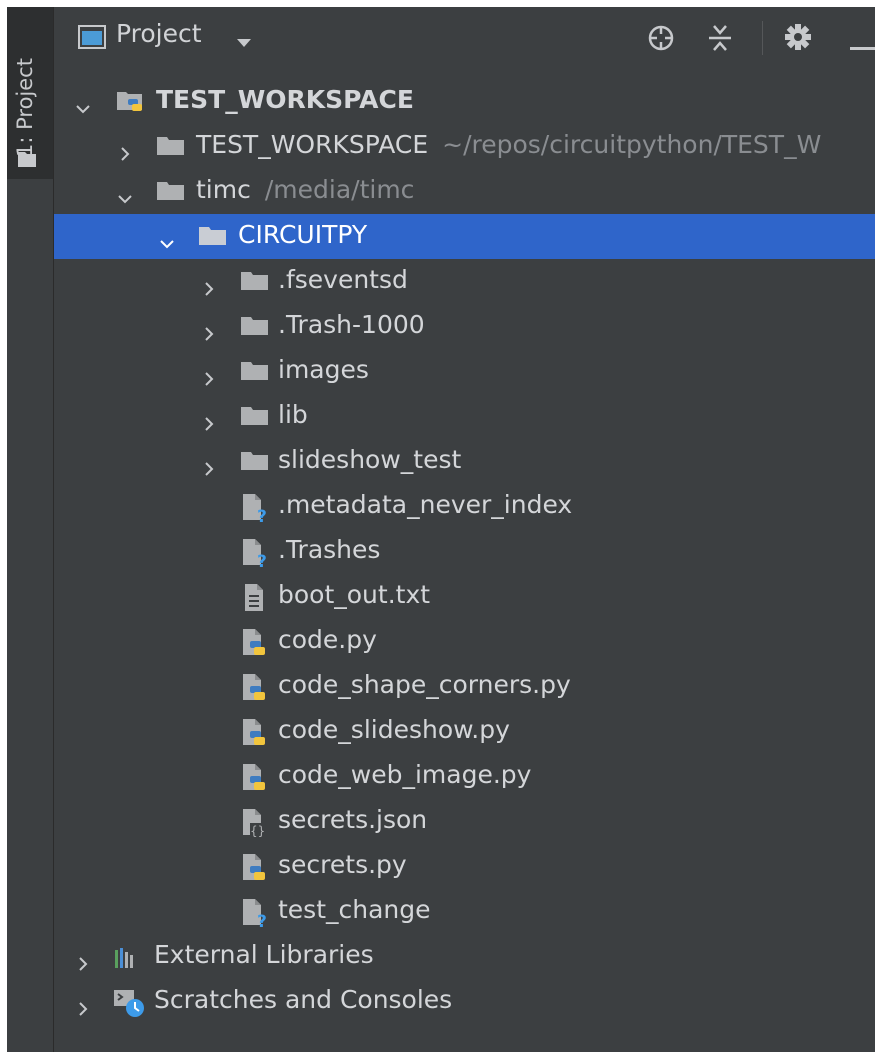 The height and width of the screenshot is (1052, 875). Describe the element at coordinates (131, 104) in the screenshot. I see `python-module-icon` at that location.